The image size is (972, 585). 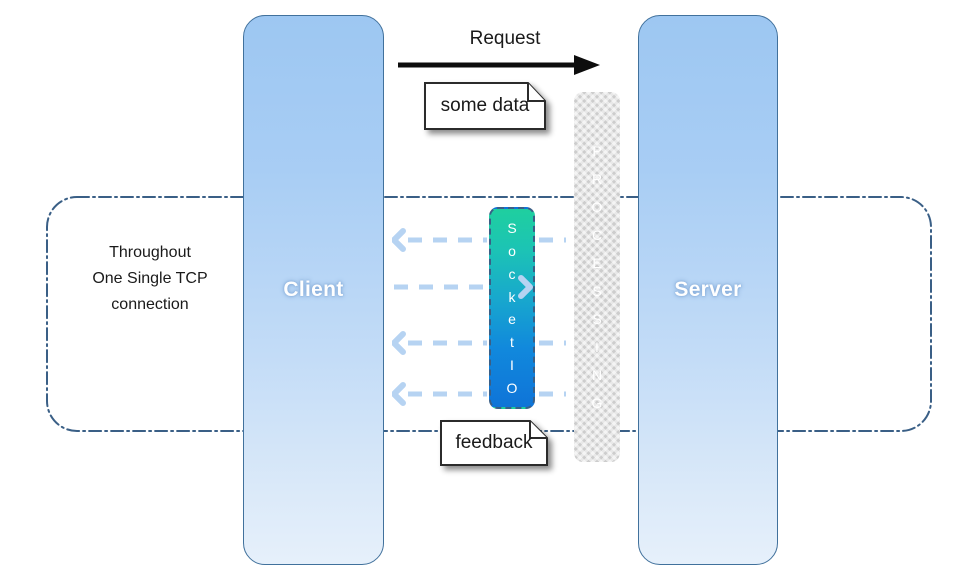 What do you see at coordinates (597, 375) in the screenshot?
I see `processing-letter: N` at bounding box center [597, 375].